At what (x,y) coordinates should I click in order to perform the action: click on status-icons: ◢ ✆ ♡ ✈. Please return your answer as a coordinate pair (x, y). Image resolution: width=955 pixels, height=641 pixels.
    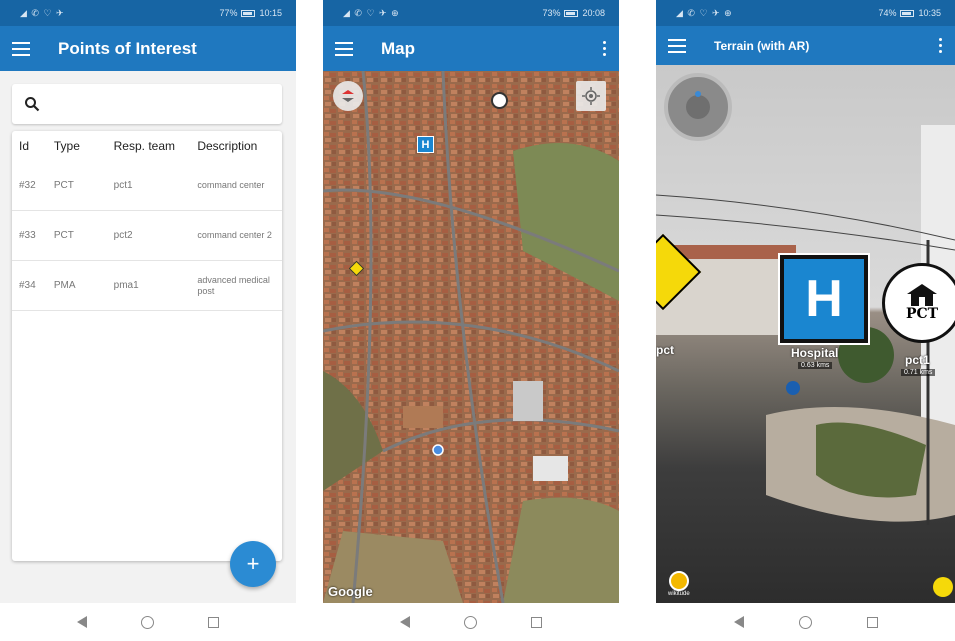
    Looking at the image, I should click on (42, 12).